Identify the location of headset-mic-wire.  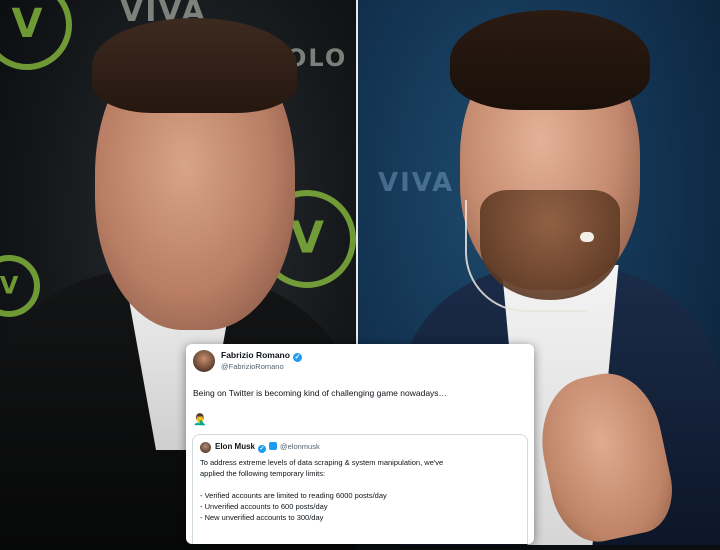
(526, 256).